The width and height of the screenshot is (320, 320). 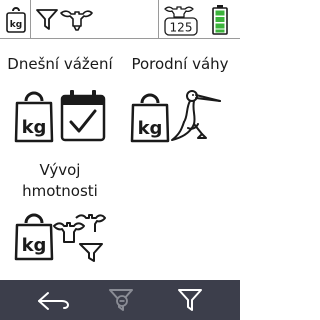 What do you see at coordinates (61, 116) in the screenshot?
I see `daily-weighing-icon: kg` at bounding box center [61, 116].